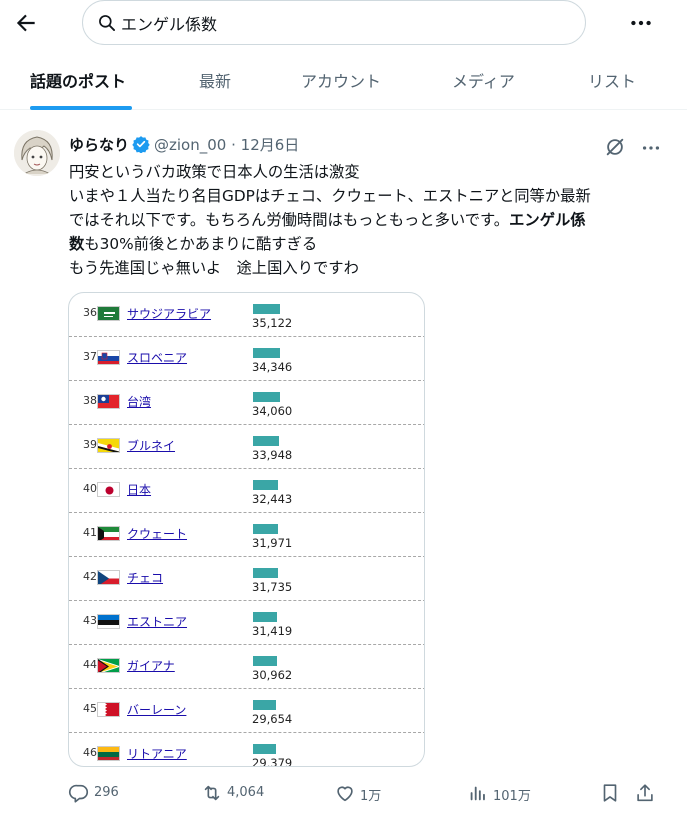 Image resolution: width=687 pixels, height=824 pixels. Describe the element at coordinates (156, 709) in the screenshot. I see `country-link: バーレーン` at that location.